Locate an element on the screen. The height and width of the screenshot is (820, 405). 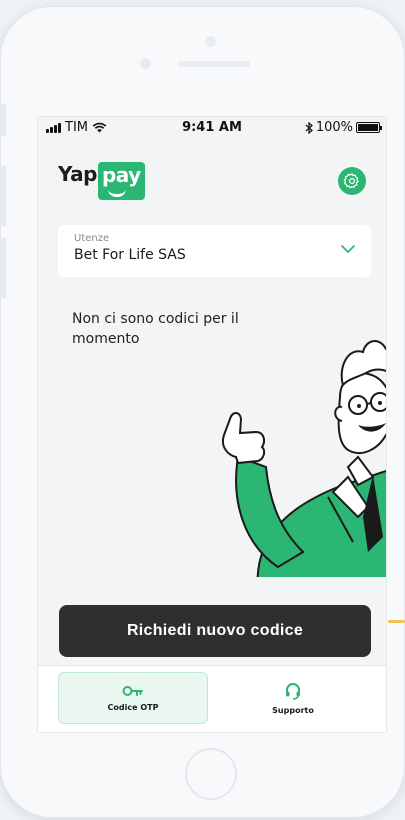
gear-icon is located at coordinates (351, 181).